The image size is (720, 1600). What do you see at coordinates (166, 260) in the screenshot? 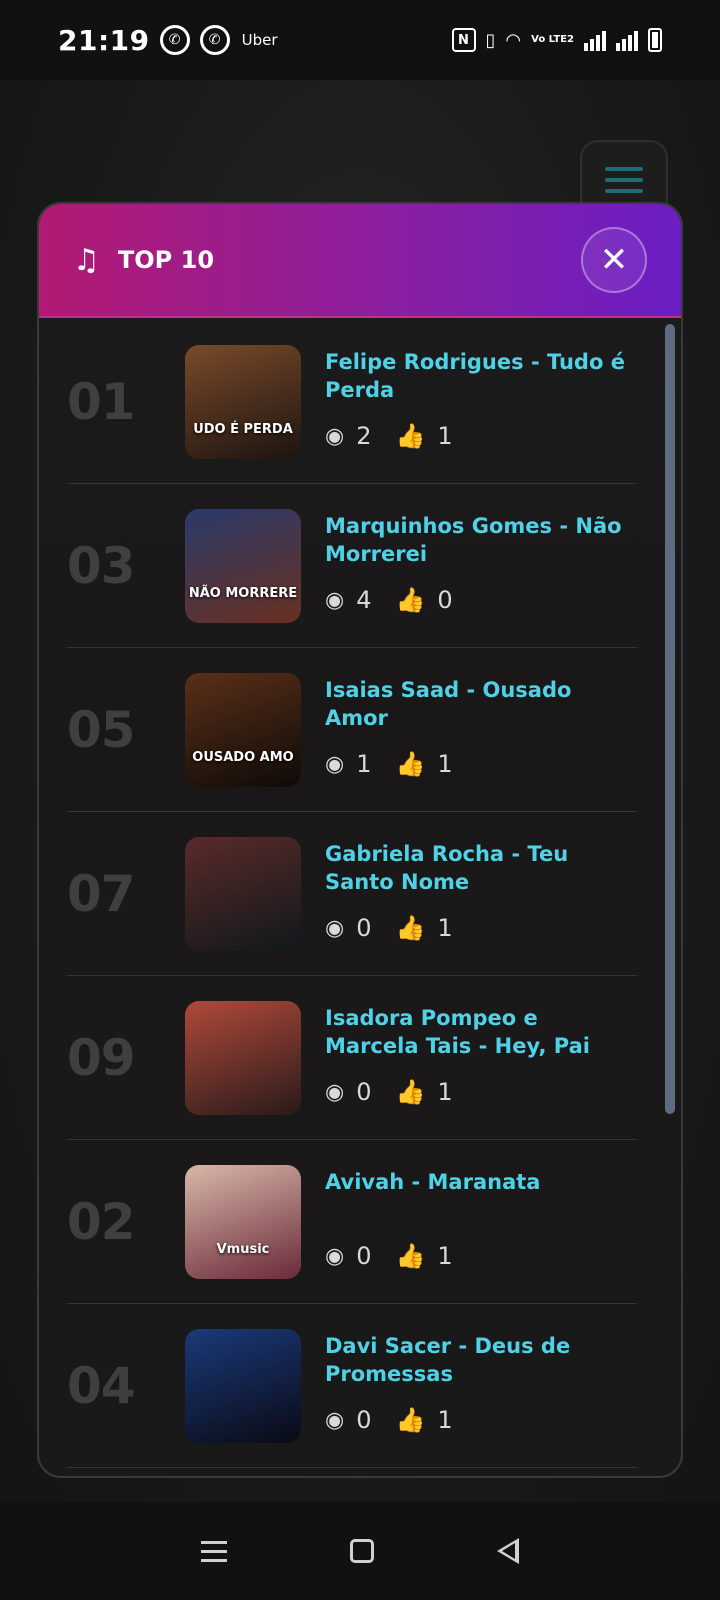
I see `modal-title: TOP 10` at bounding box center [166, 260].